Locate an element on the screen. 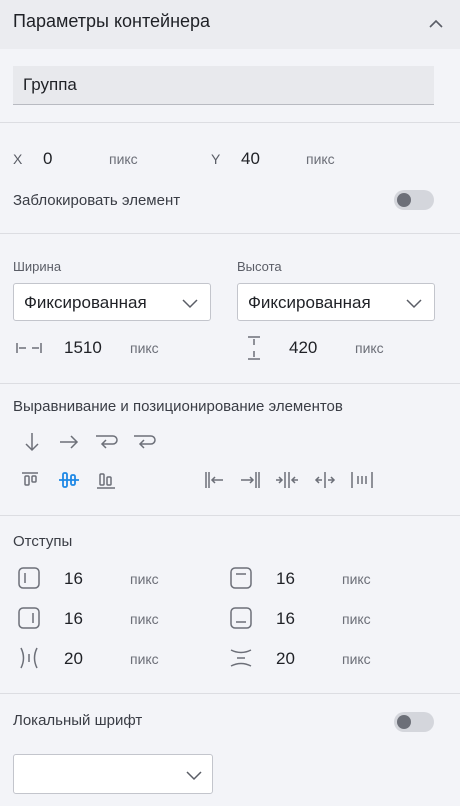  gap-horizontal-value: 20 is located at coordinates (73, 659).